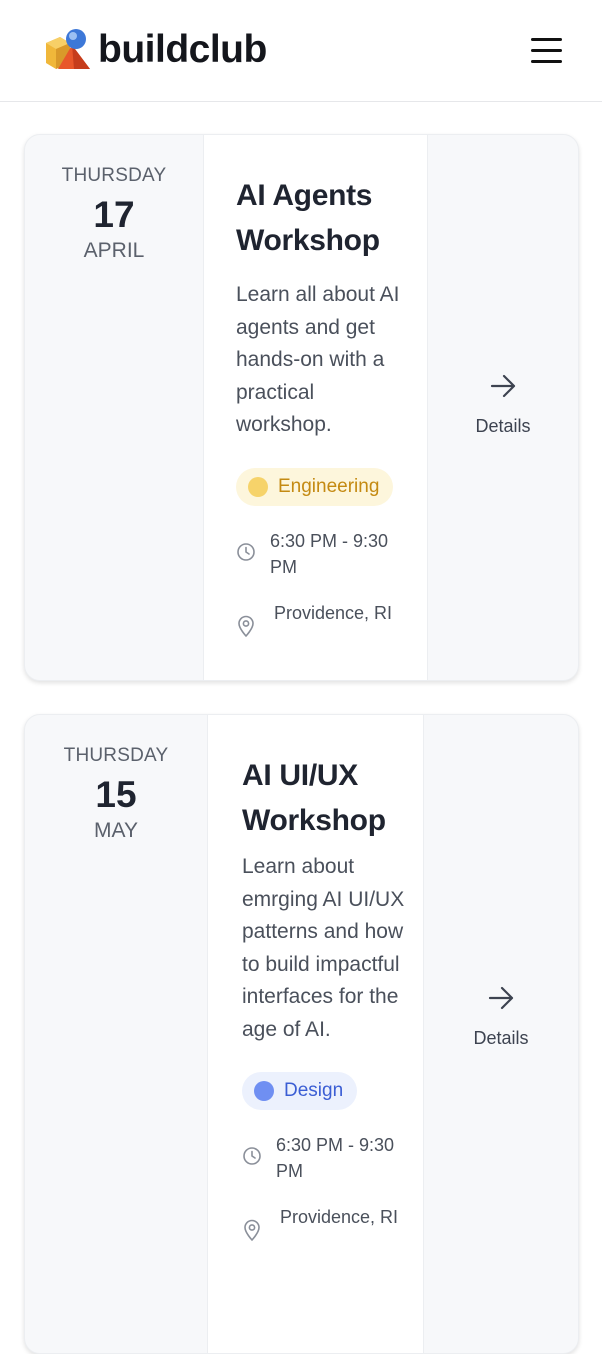  What do you see at coordinates (182, 49) in the screenshot?
I see `brand-name: buildclub` at bounding box center [182, 49].